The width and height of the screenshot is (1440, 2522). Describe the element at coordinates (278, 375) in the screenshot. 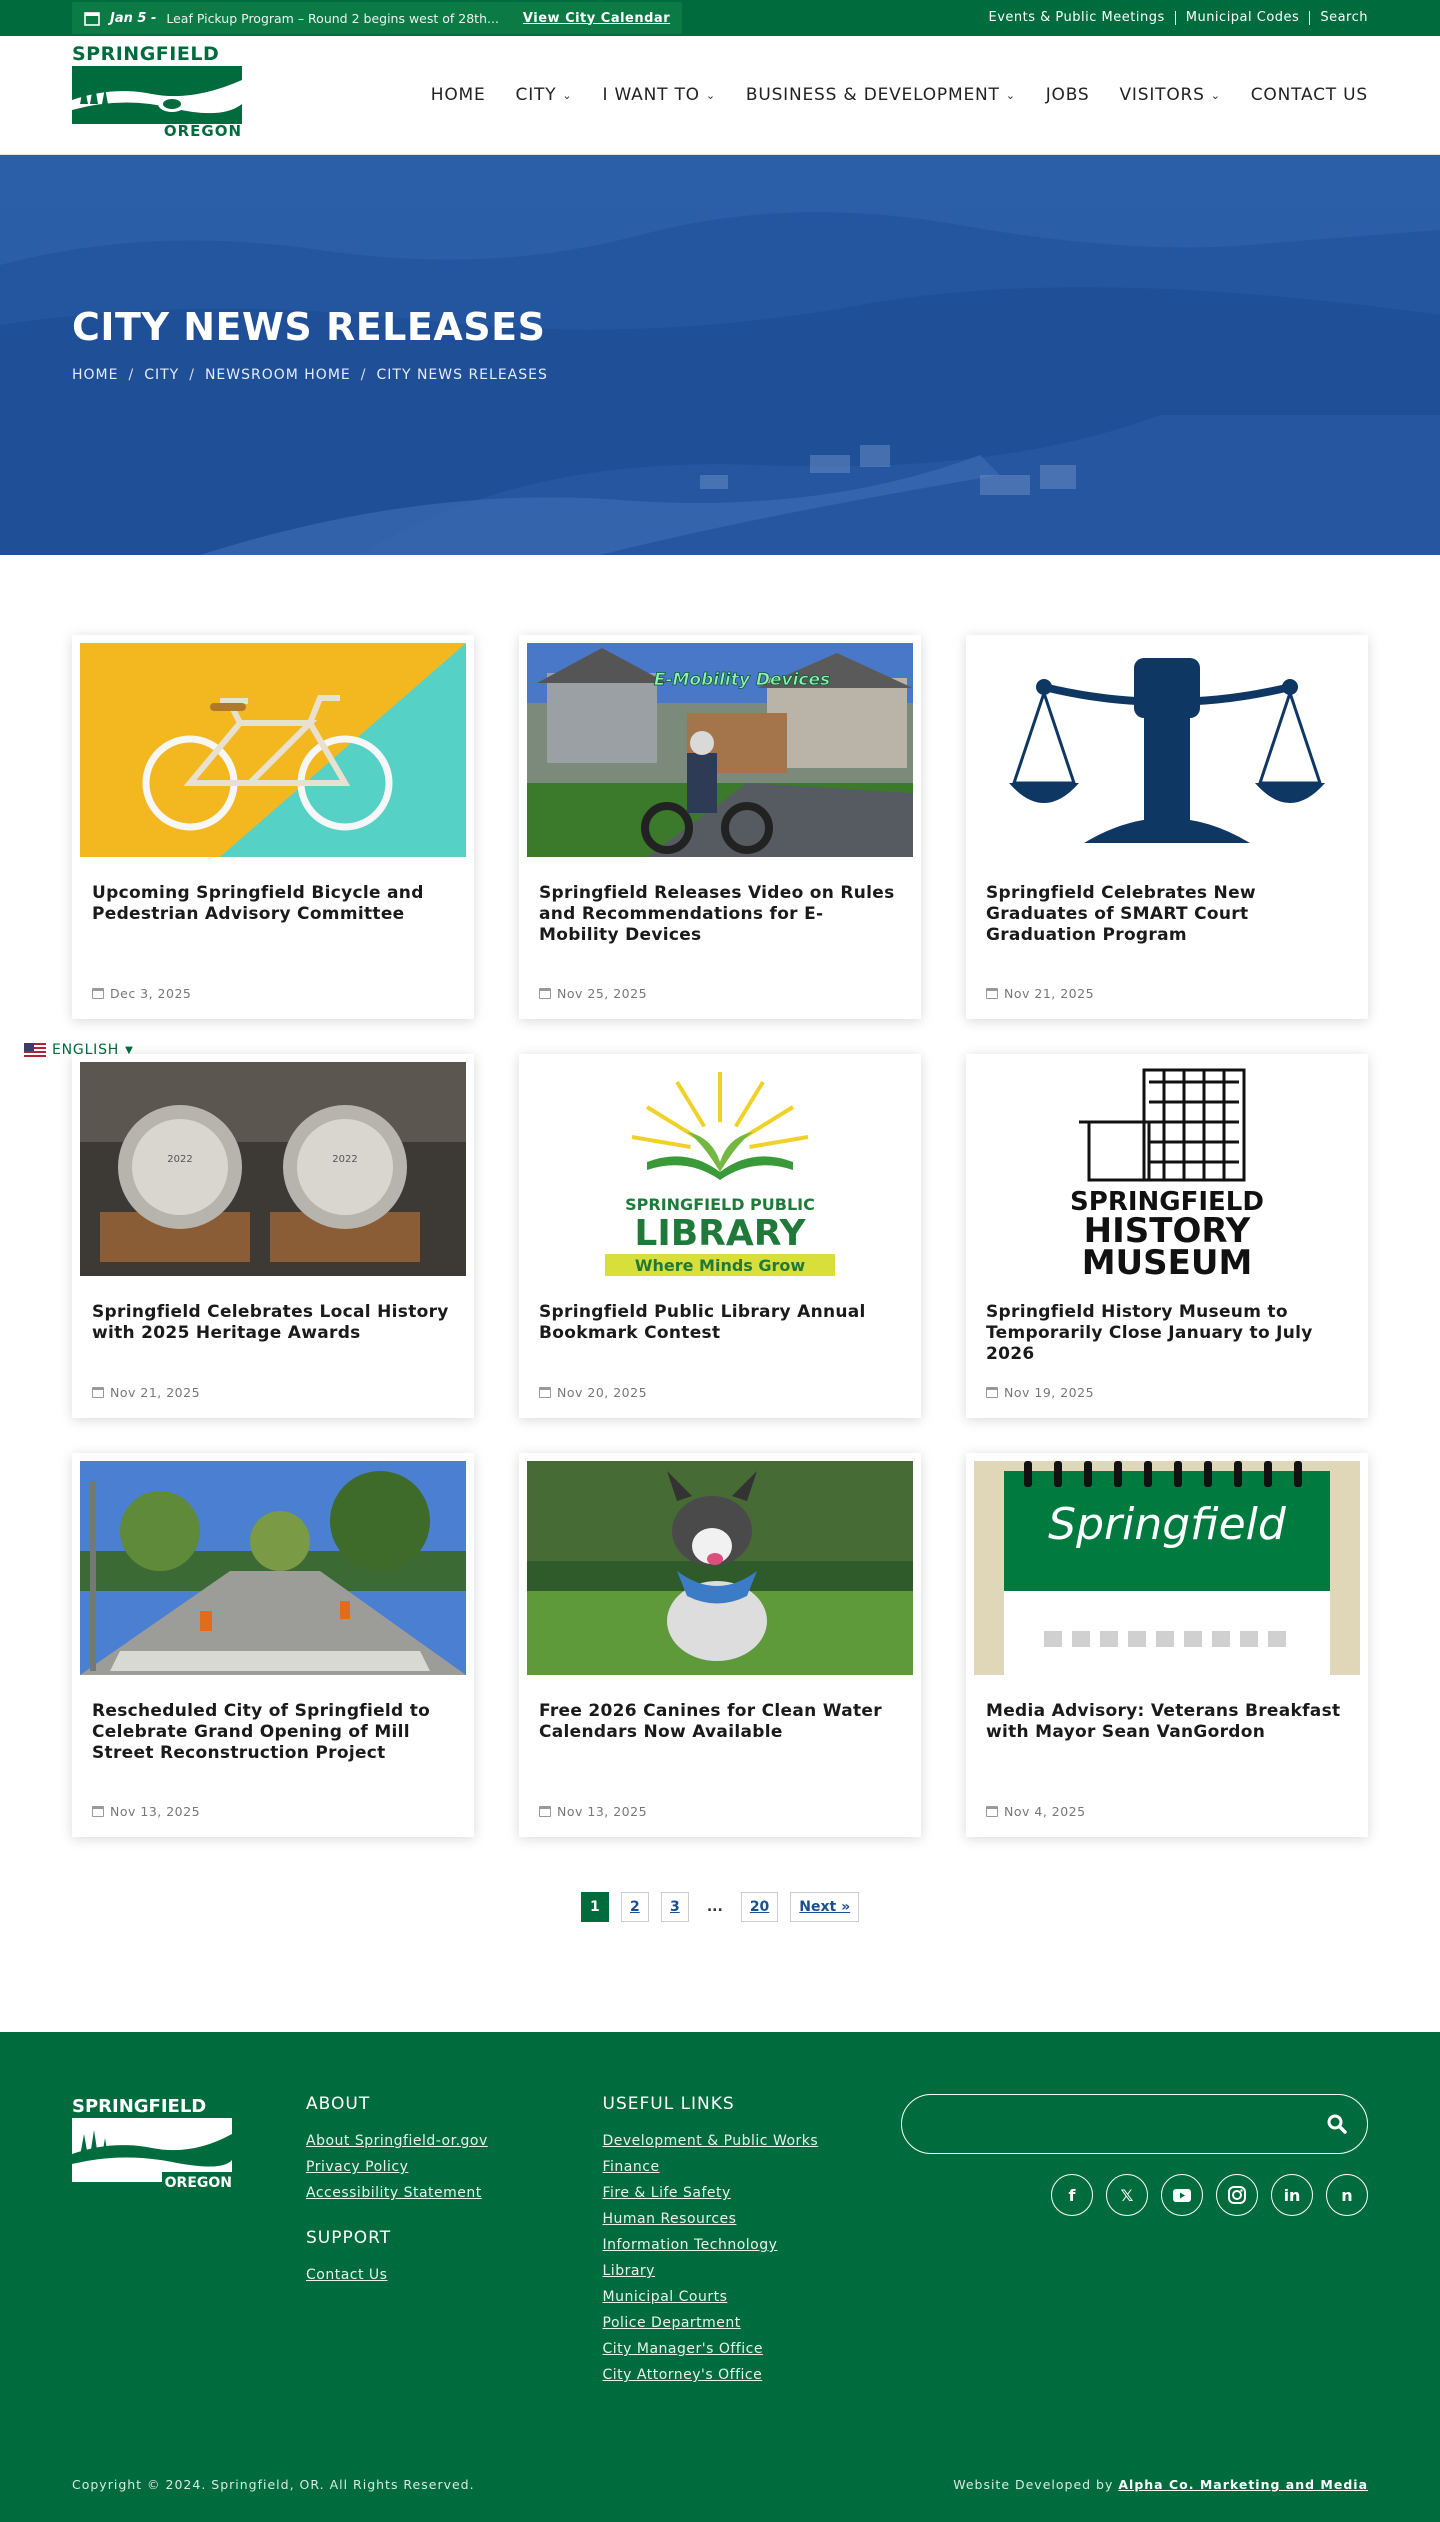

I see `breadcrumb-newsroom: NEWSROOM HOME` at that location.